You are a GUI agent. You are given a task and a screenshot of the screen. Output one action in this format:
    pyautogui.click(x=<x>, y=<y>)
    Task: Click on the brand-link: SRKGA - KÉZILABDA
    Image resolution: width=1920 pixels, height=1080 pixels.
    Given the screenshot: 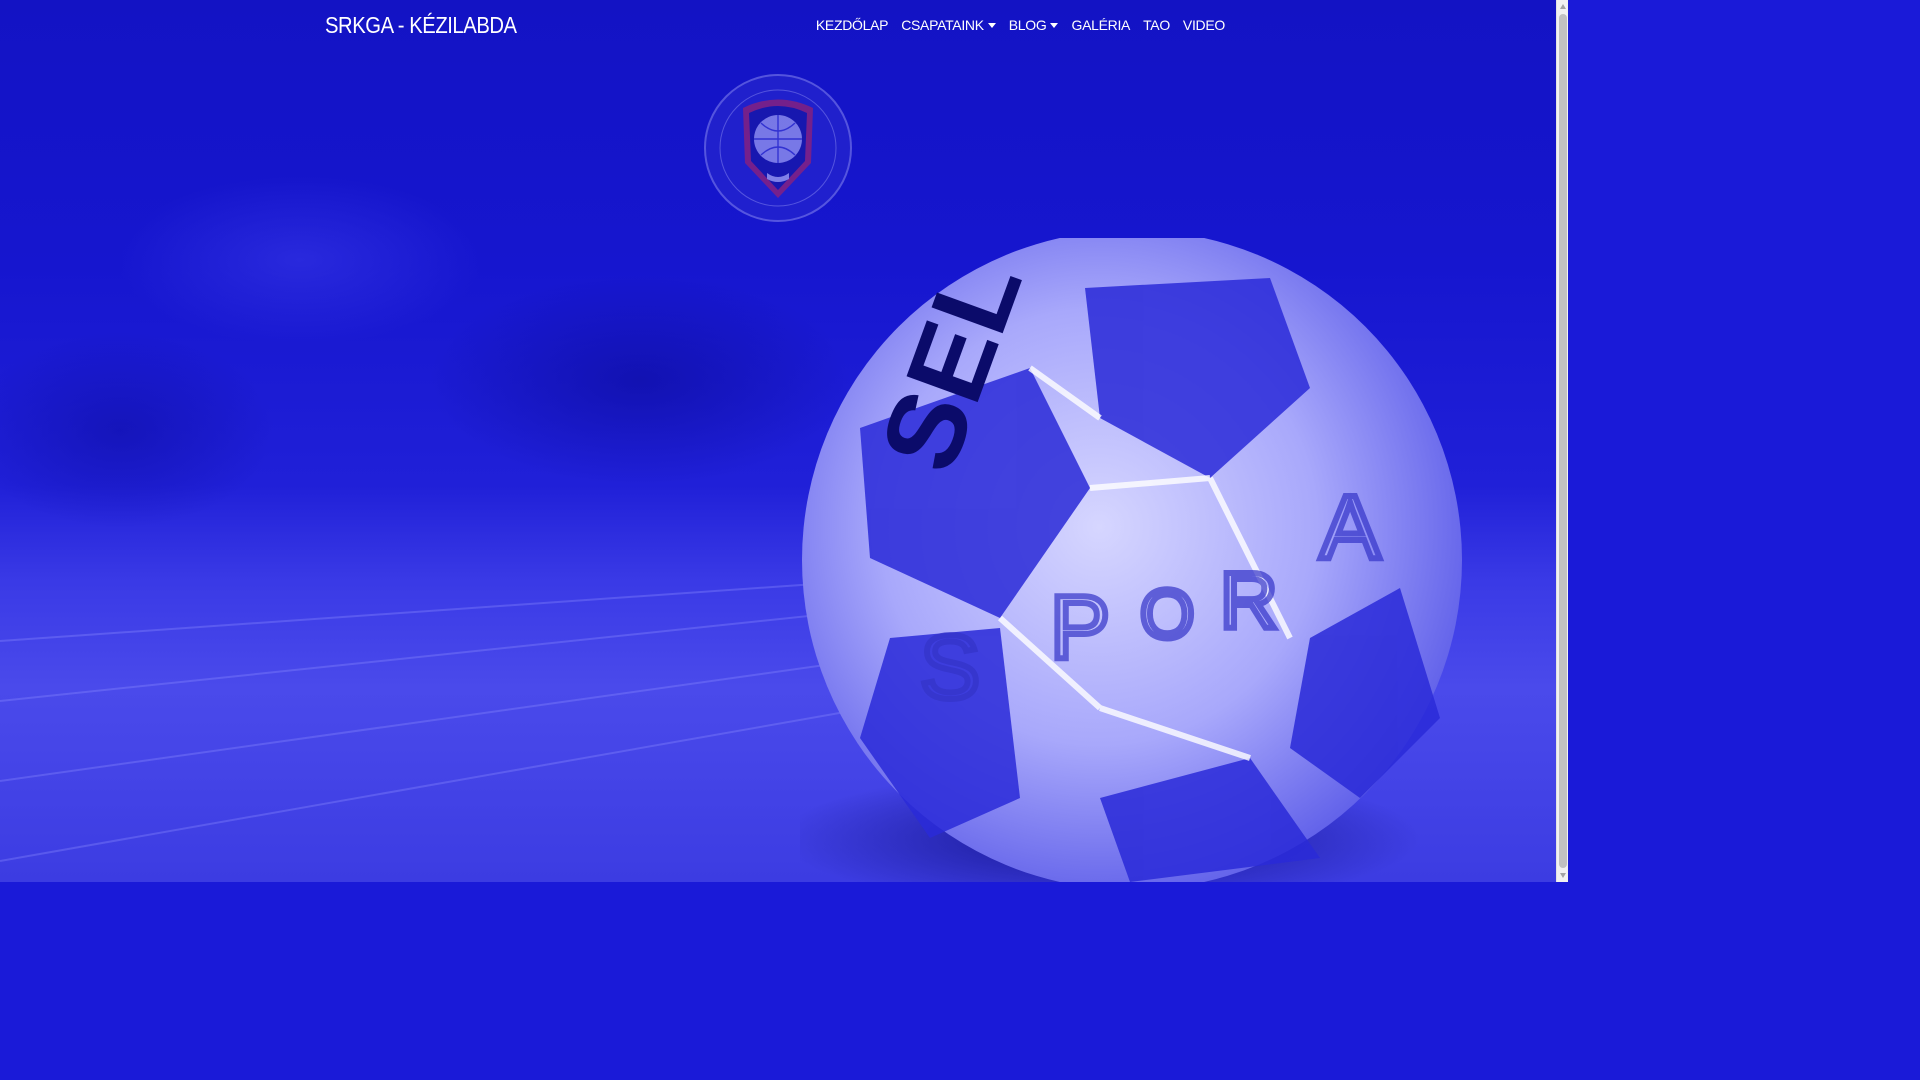 What is the action you would take?
    pyautogui.click(x=421, y=25)
    